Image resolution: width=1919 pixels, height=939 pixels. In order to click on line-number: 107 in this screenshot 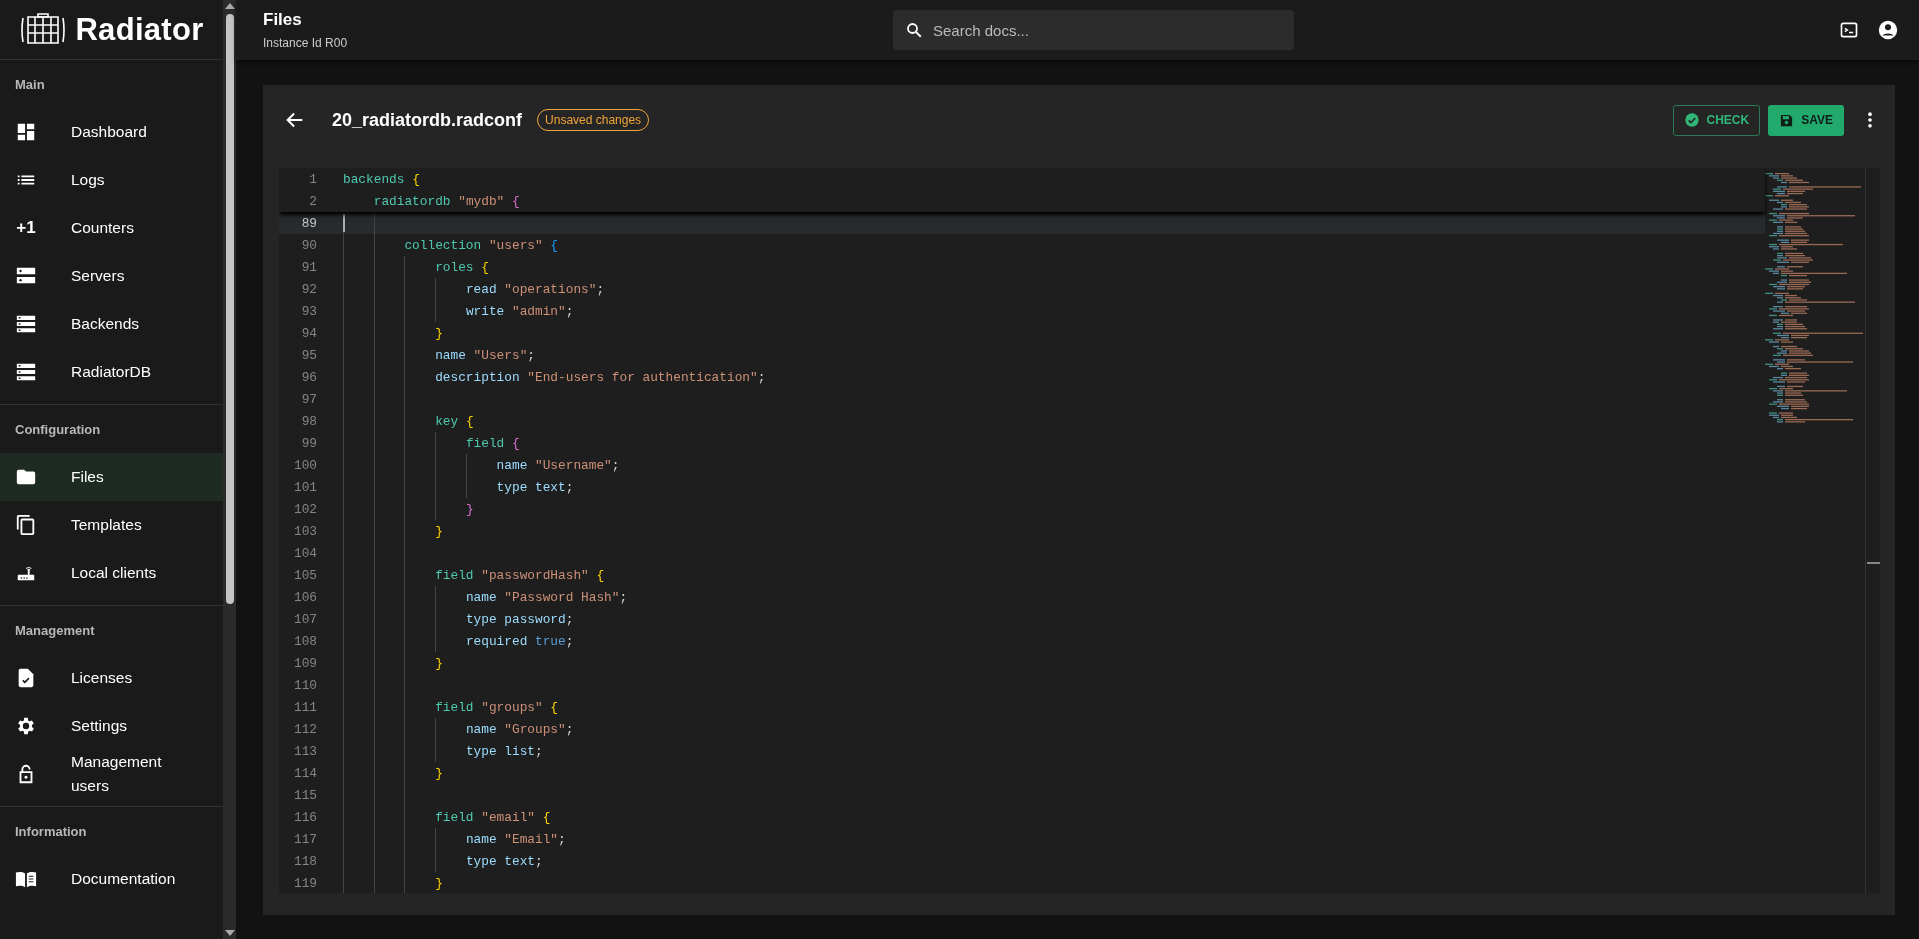, I will do `click(304, 619)`.